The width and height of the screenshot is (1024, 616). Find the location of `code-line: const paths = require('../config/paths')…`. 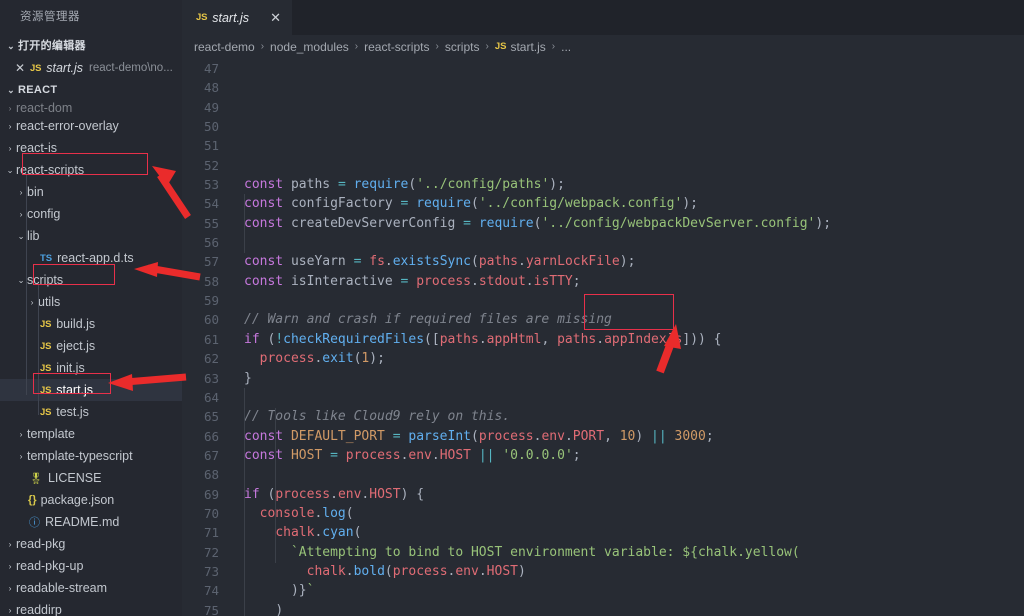

code-line: const paths = require('../config/paths')… is located at coordinates (404, 185).